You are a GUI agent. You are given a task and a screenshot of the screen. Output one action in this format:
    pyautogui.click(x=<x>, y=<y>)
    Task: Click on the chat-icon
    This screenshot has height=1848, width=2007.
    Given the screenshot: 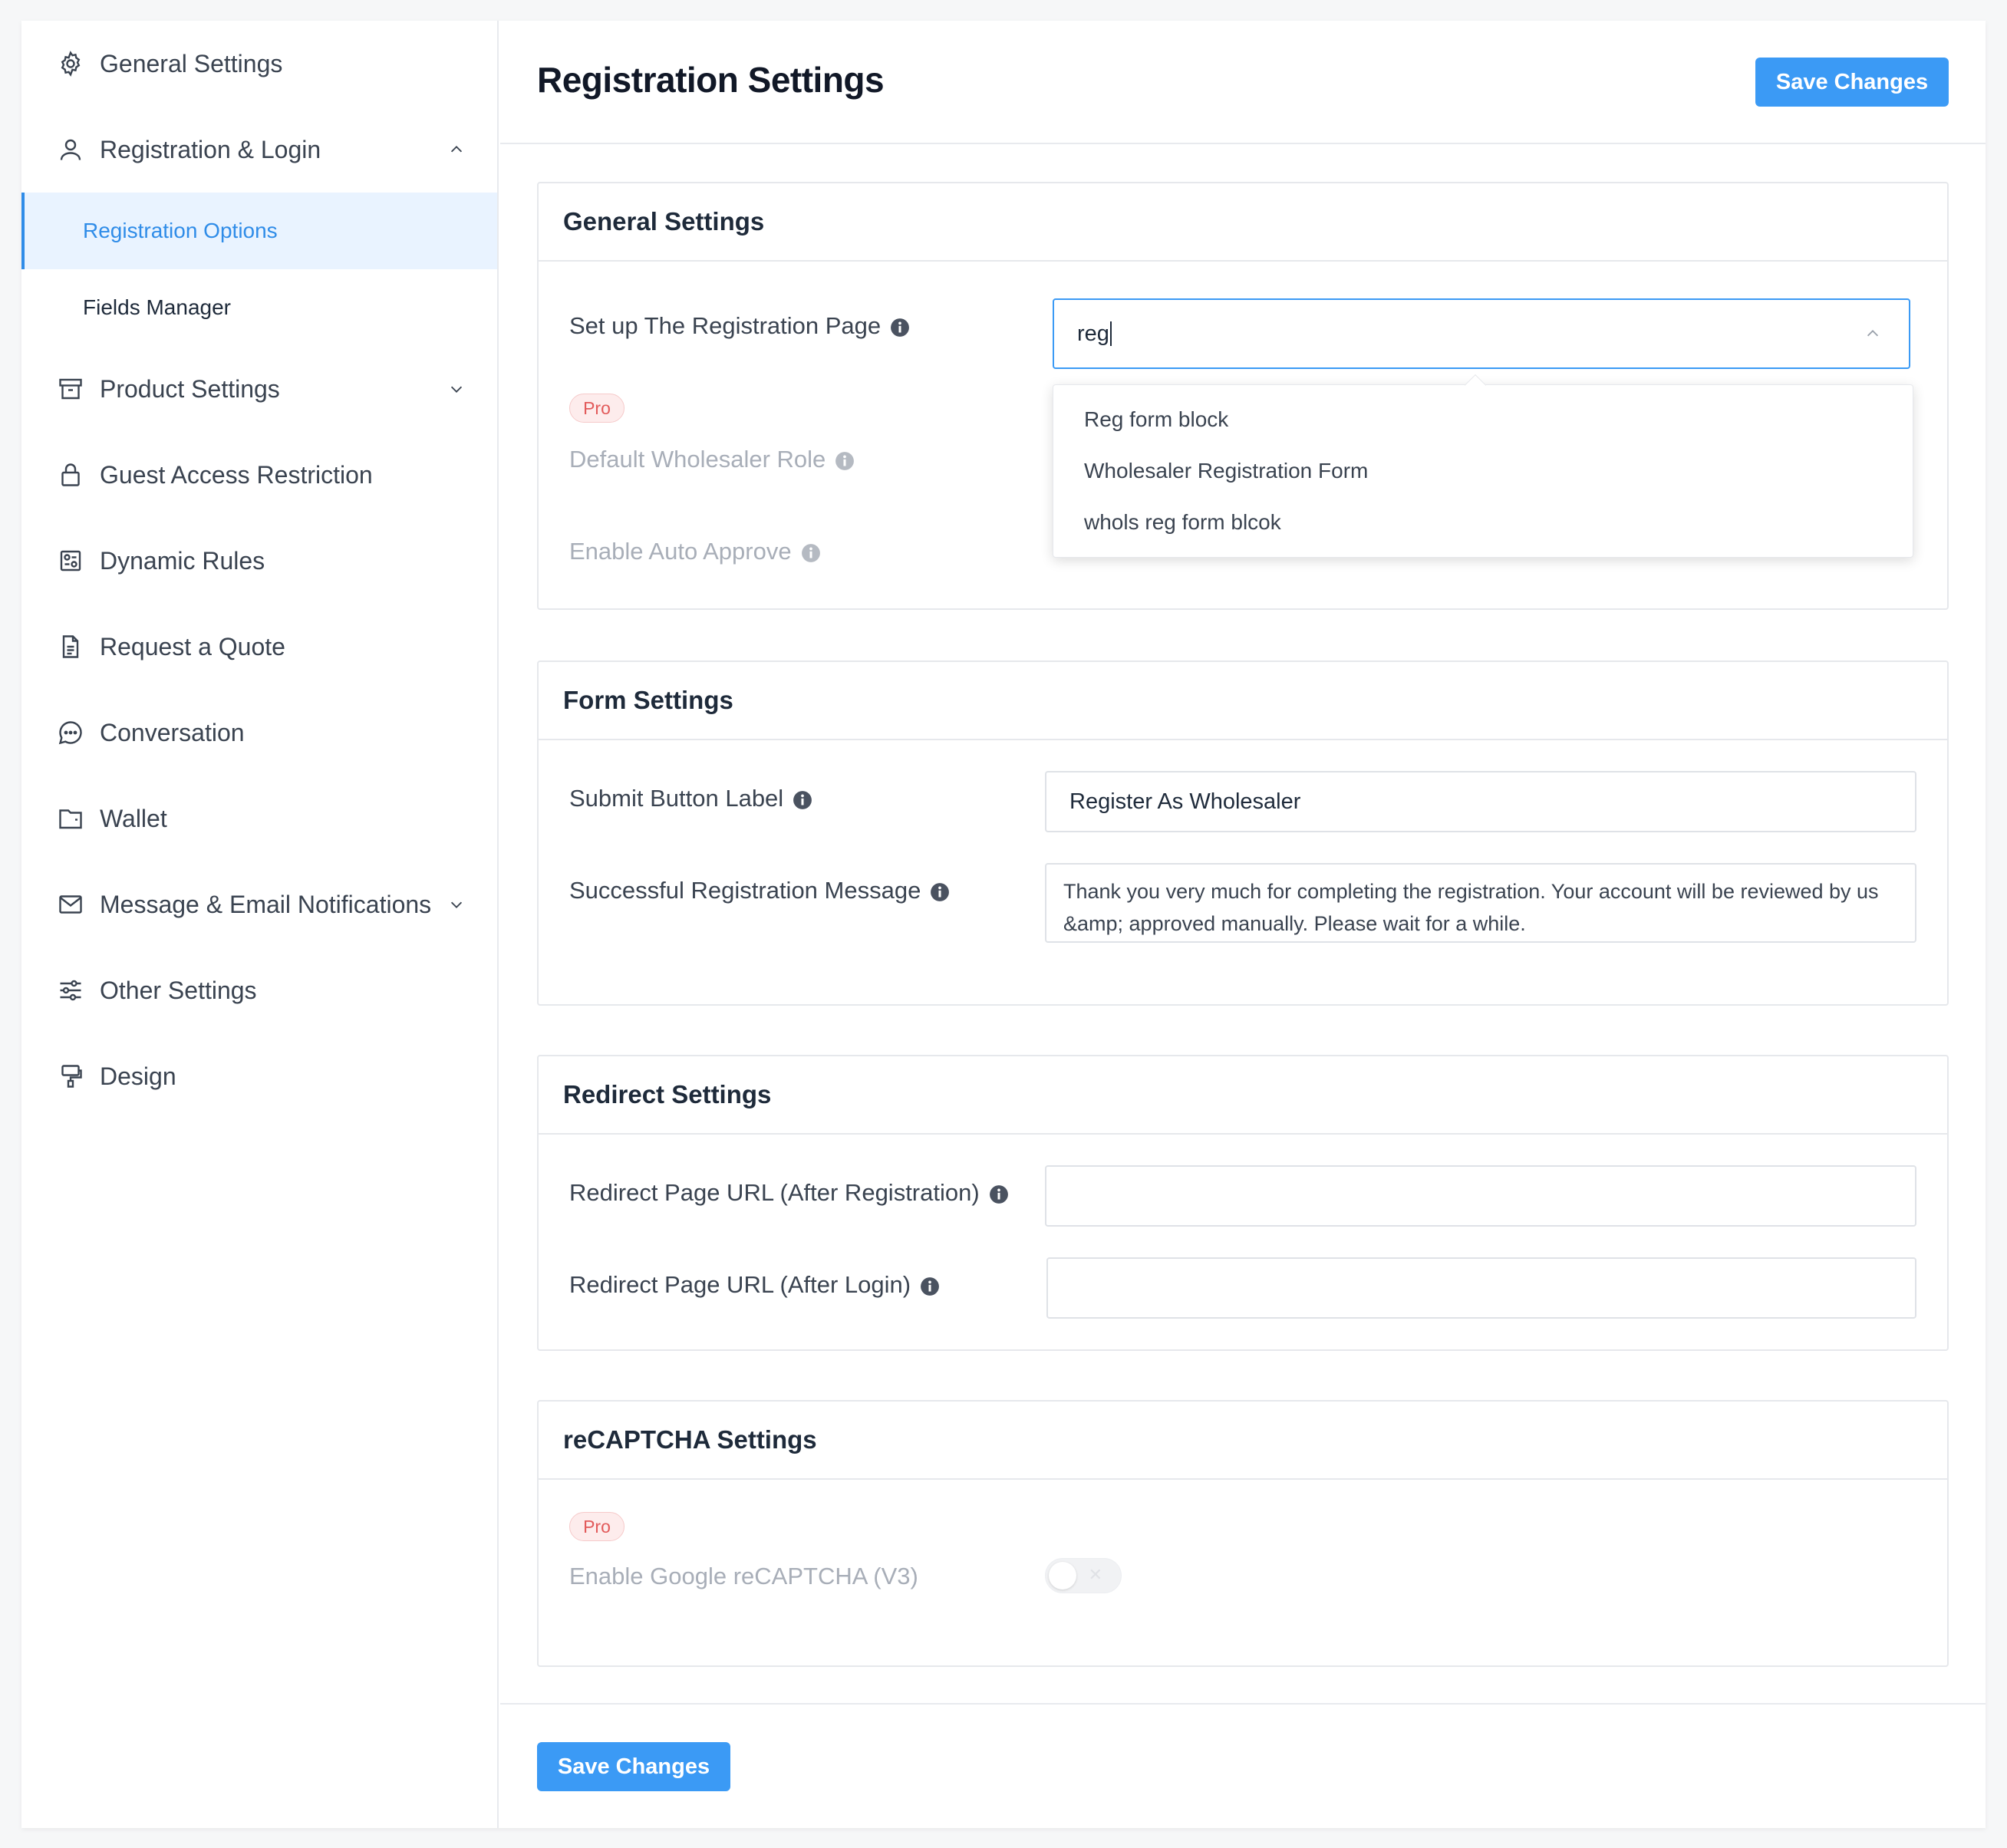 What is the action you would take?
    pyautogui.click(x=70, y=732)
    